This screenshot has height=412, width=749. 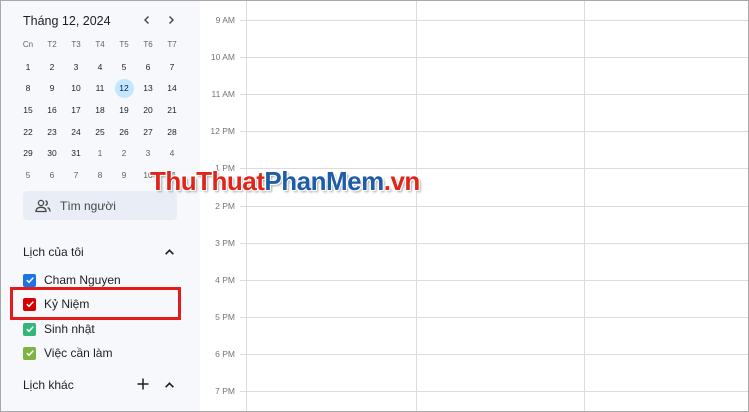 I want to click on mini-calendar-day: 23, so click(x=52, y=132).